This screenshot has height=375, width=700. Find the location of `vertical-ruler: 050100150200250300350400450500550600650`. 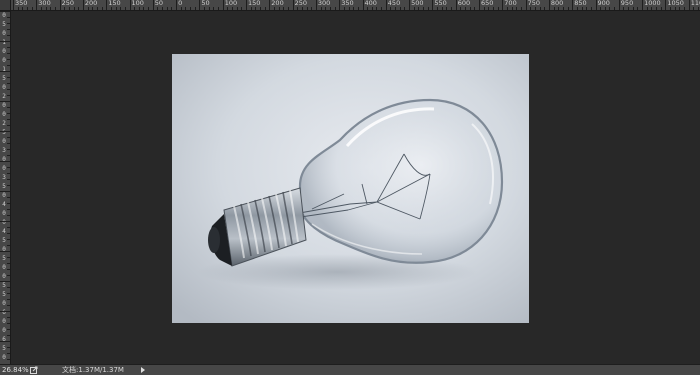

vertical-ruler: 050100150200250300350400450500550600650 is located at coordinates (5, 187).